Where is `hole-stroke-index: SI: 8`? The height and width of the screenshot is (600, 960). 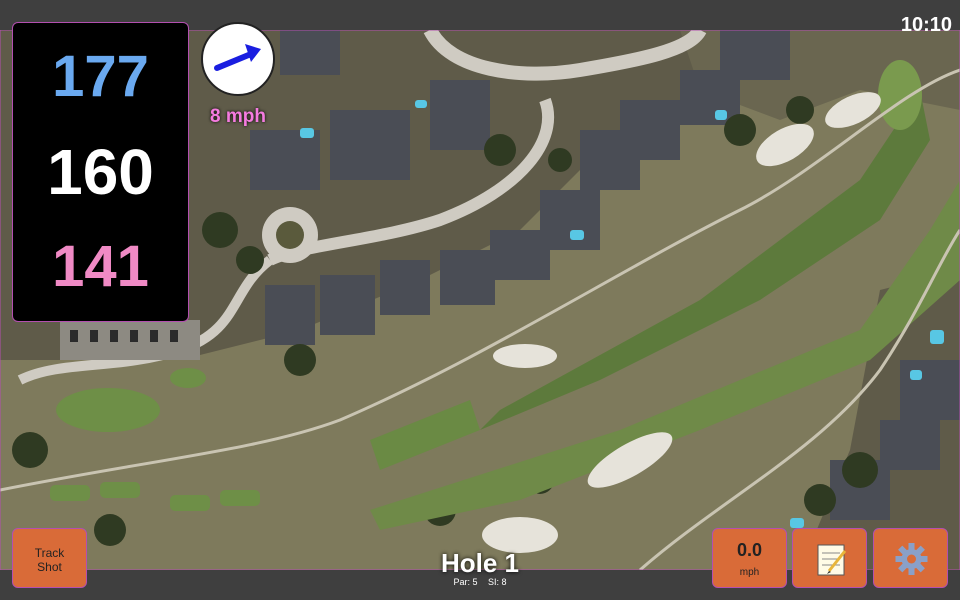 hole-stroke-index: SI: 8 is located at coordinates (497, 582).